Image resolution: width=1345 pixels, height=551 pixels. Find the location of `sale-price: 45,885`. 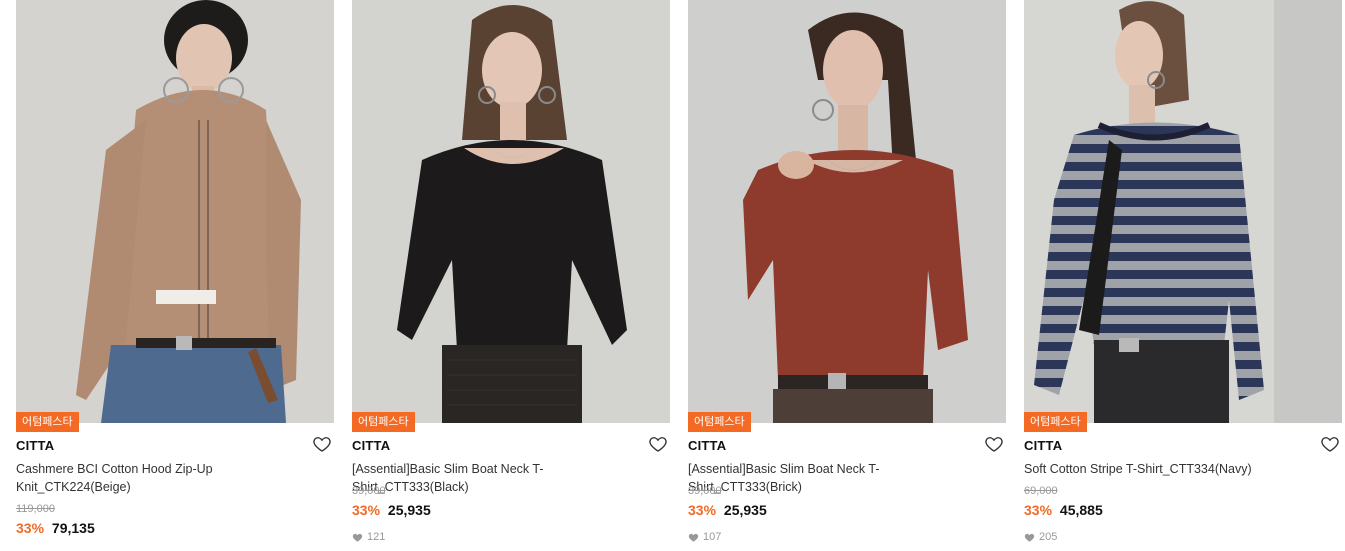

sale-price: 45,885 is located at coordinates (1081, 510).